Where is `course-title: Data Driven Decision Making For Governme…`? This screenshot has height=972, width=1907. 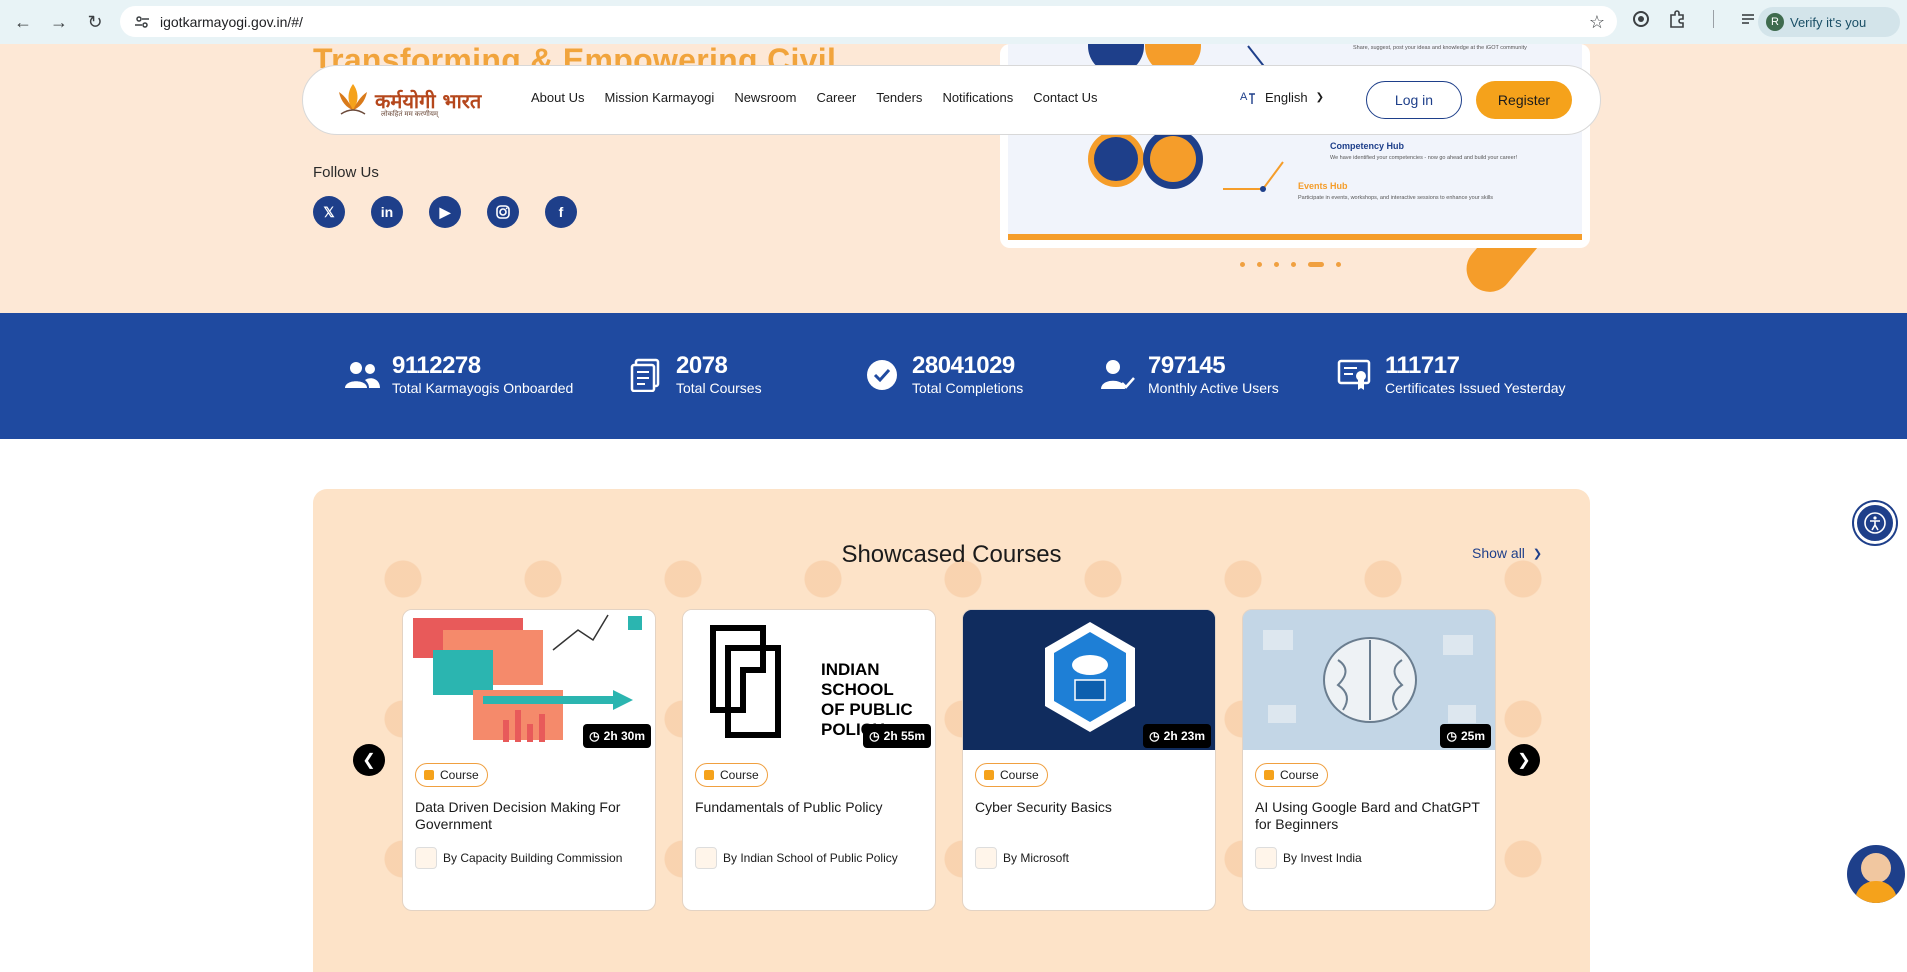 course-title: Data Driven Decision Making For Governme… is located at coordinates (529, 816).